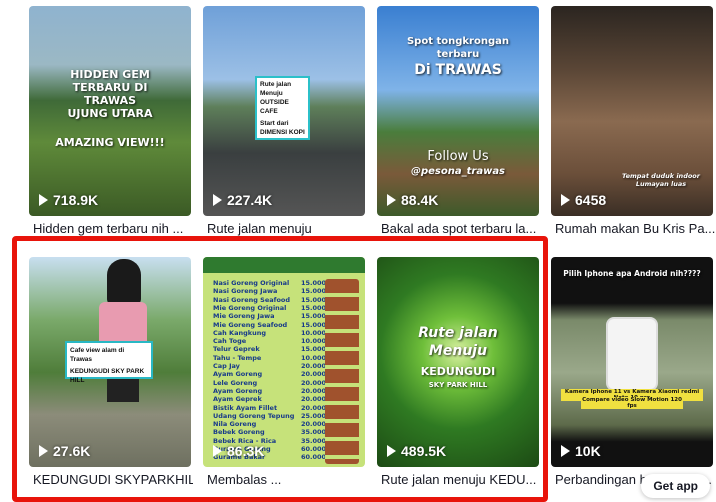 The width and height of the screenshot is (716, 502). Describe the element at coordinates (458, 54) in the screenshot. I see `overlay-text: terbaru` at that location.